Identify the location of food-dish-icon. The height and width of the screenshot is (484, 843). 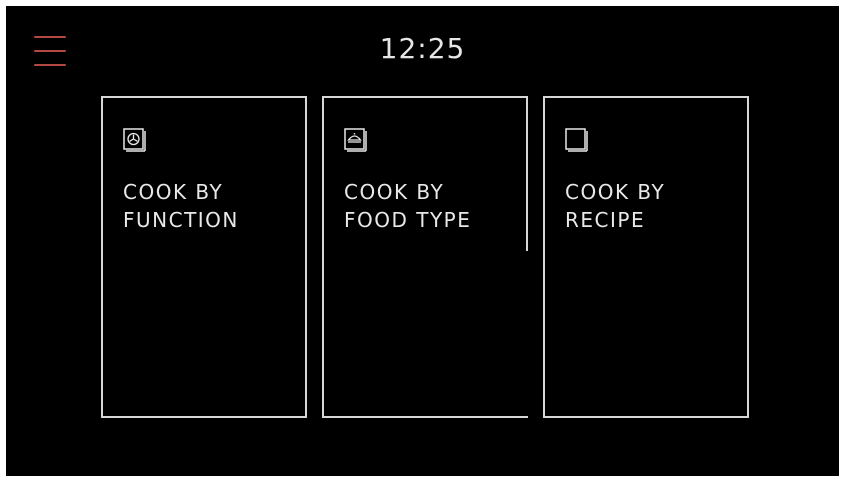
(355, 140).